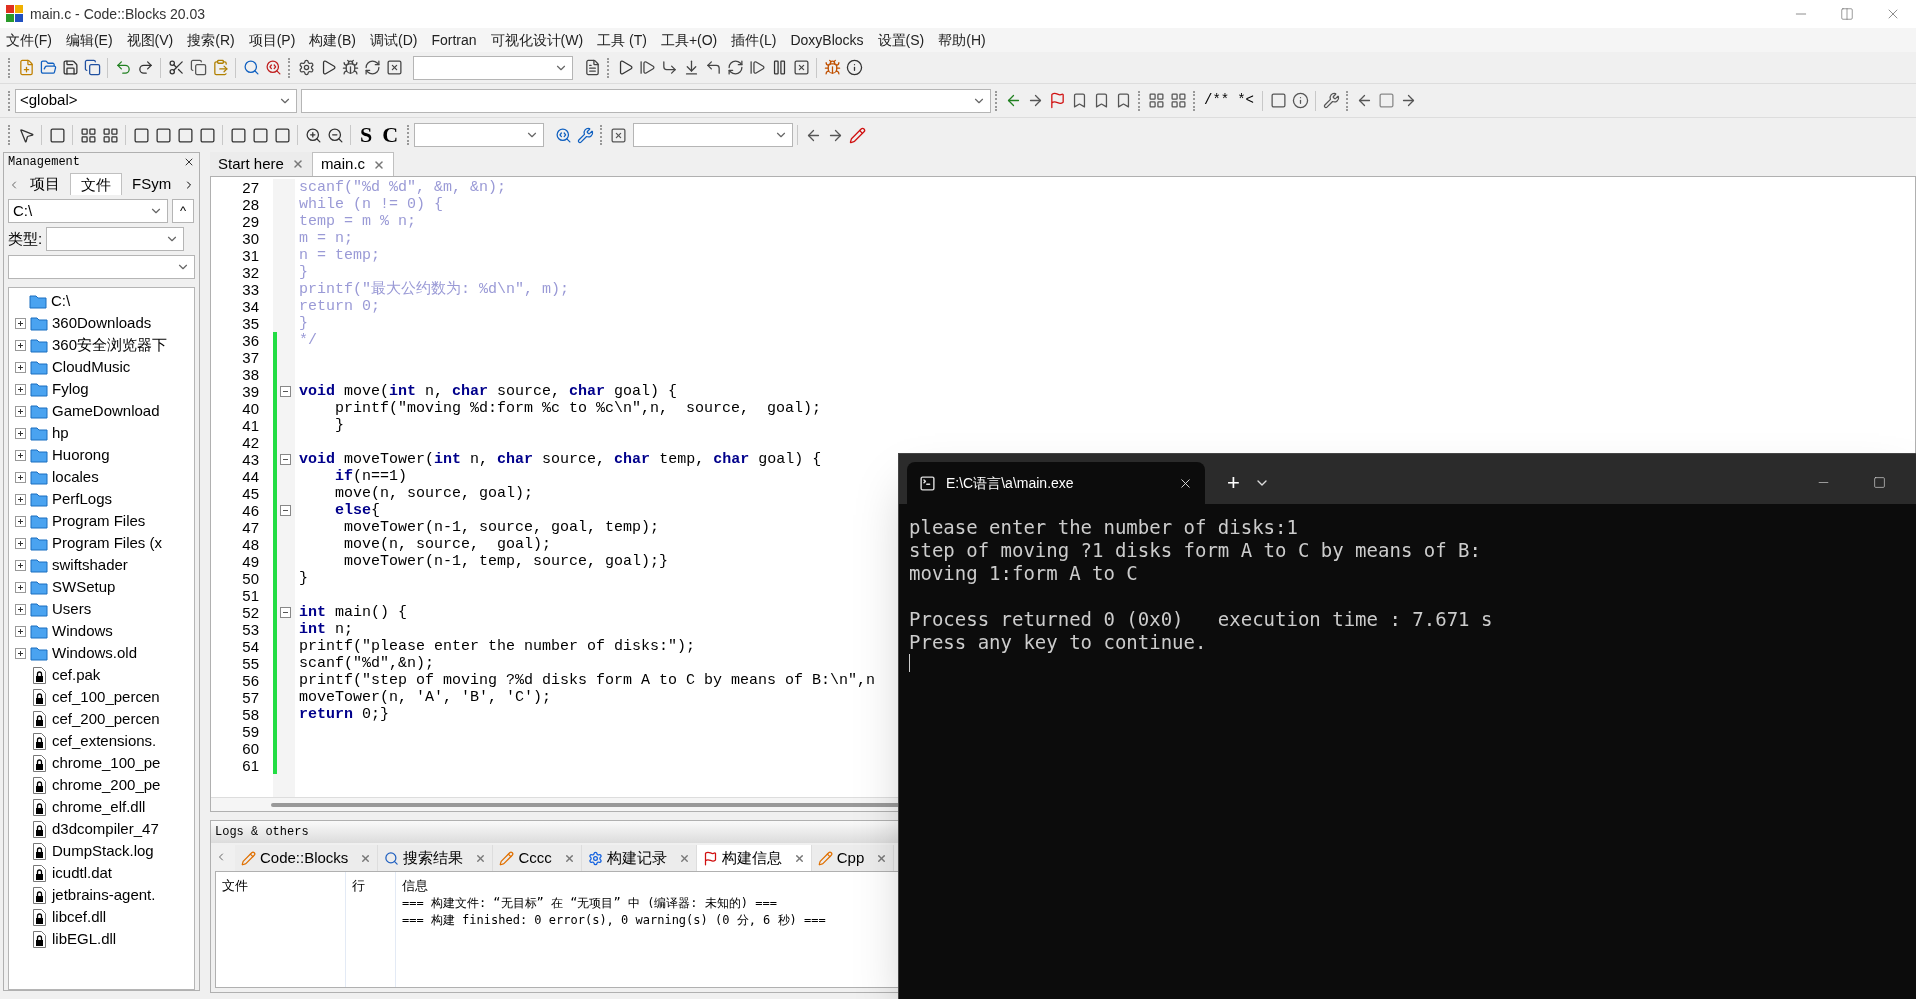  Describe the element at coordinates (1233, 483) in the screenshot. I see `new-tab-button: +` at that location.